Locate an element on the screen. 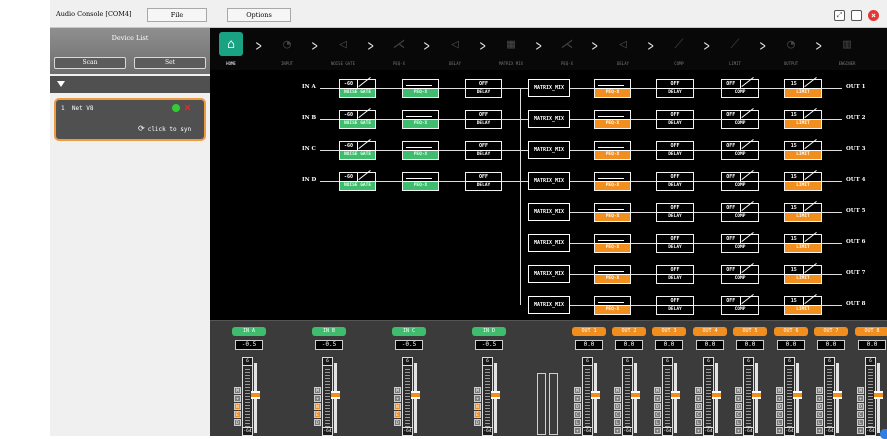 This screenshot has width=887, height=439. input-channel-strip: IN C -0.5 6 -64 M + N E D is located at coordinates (409, 383).